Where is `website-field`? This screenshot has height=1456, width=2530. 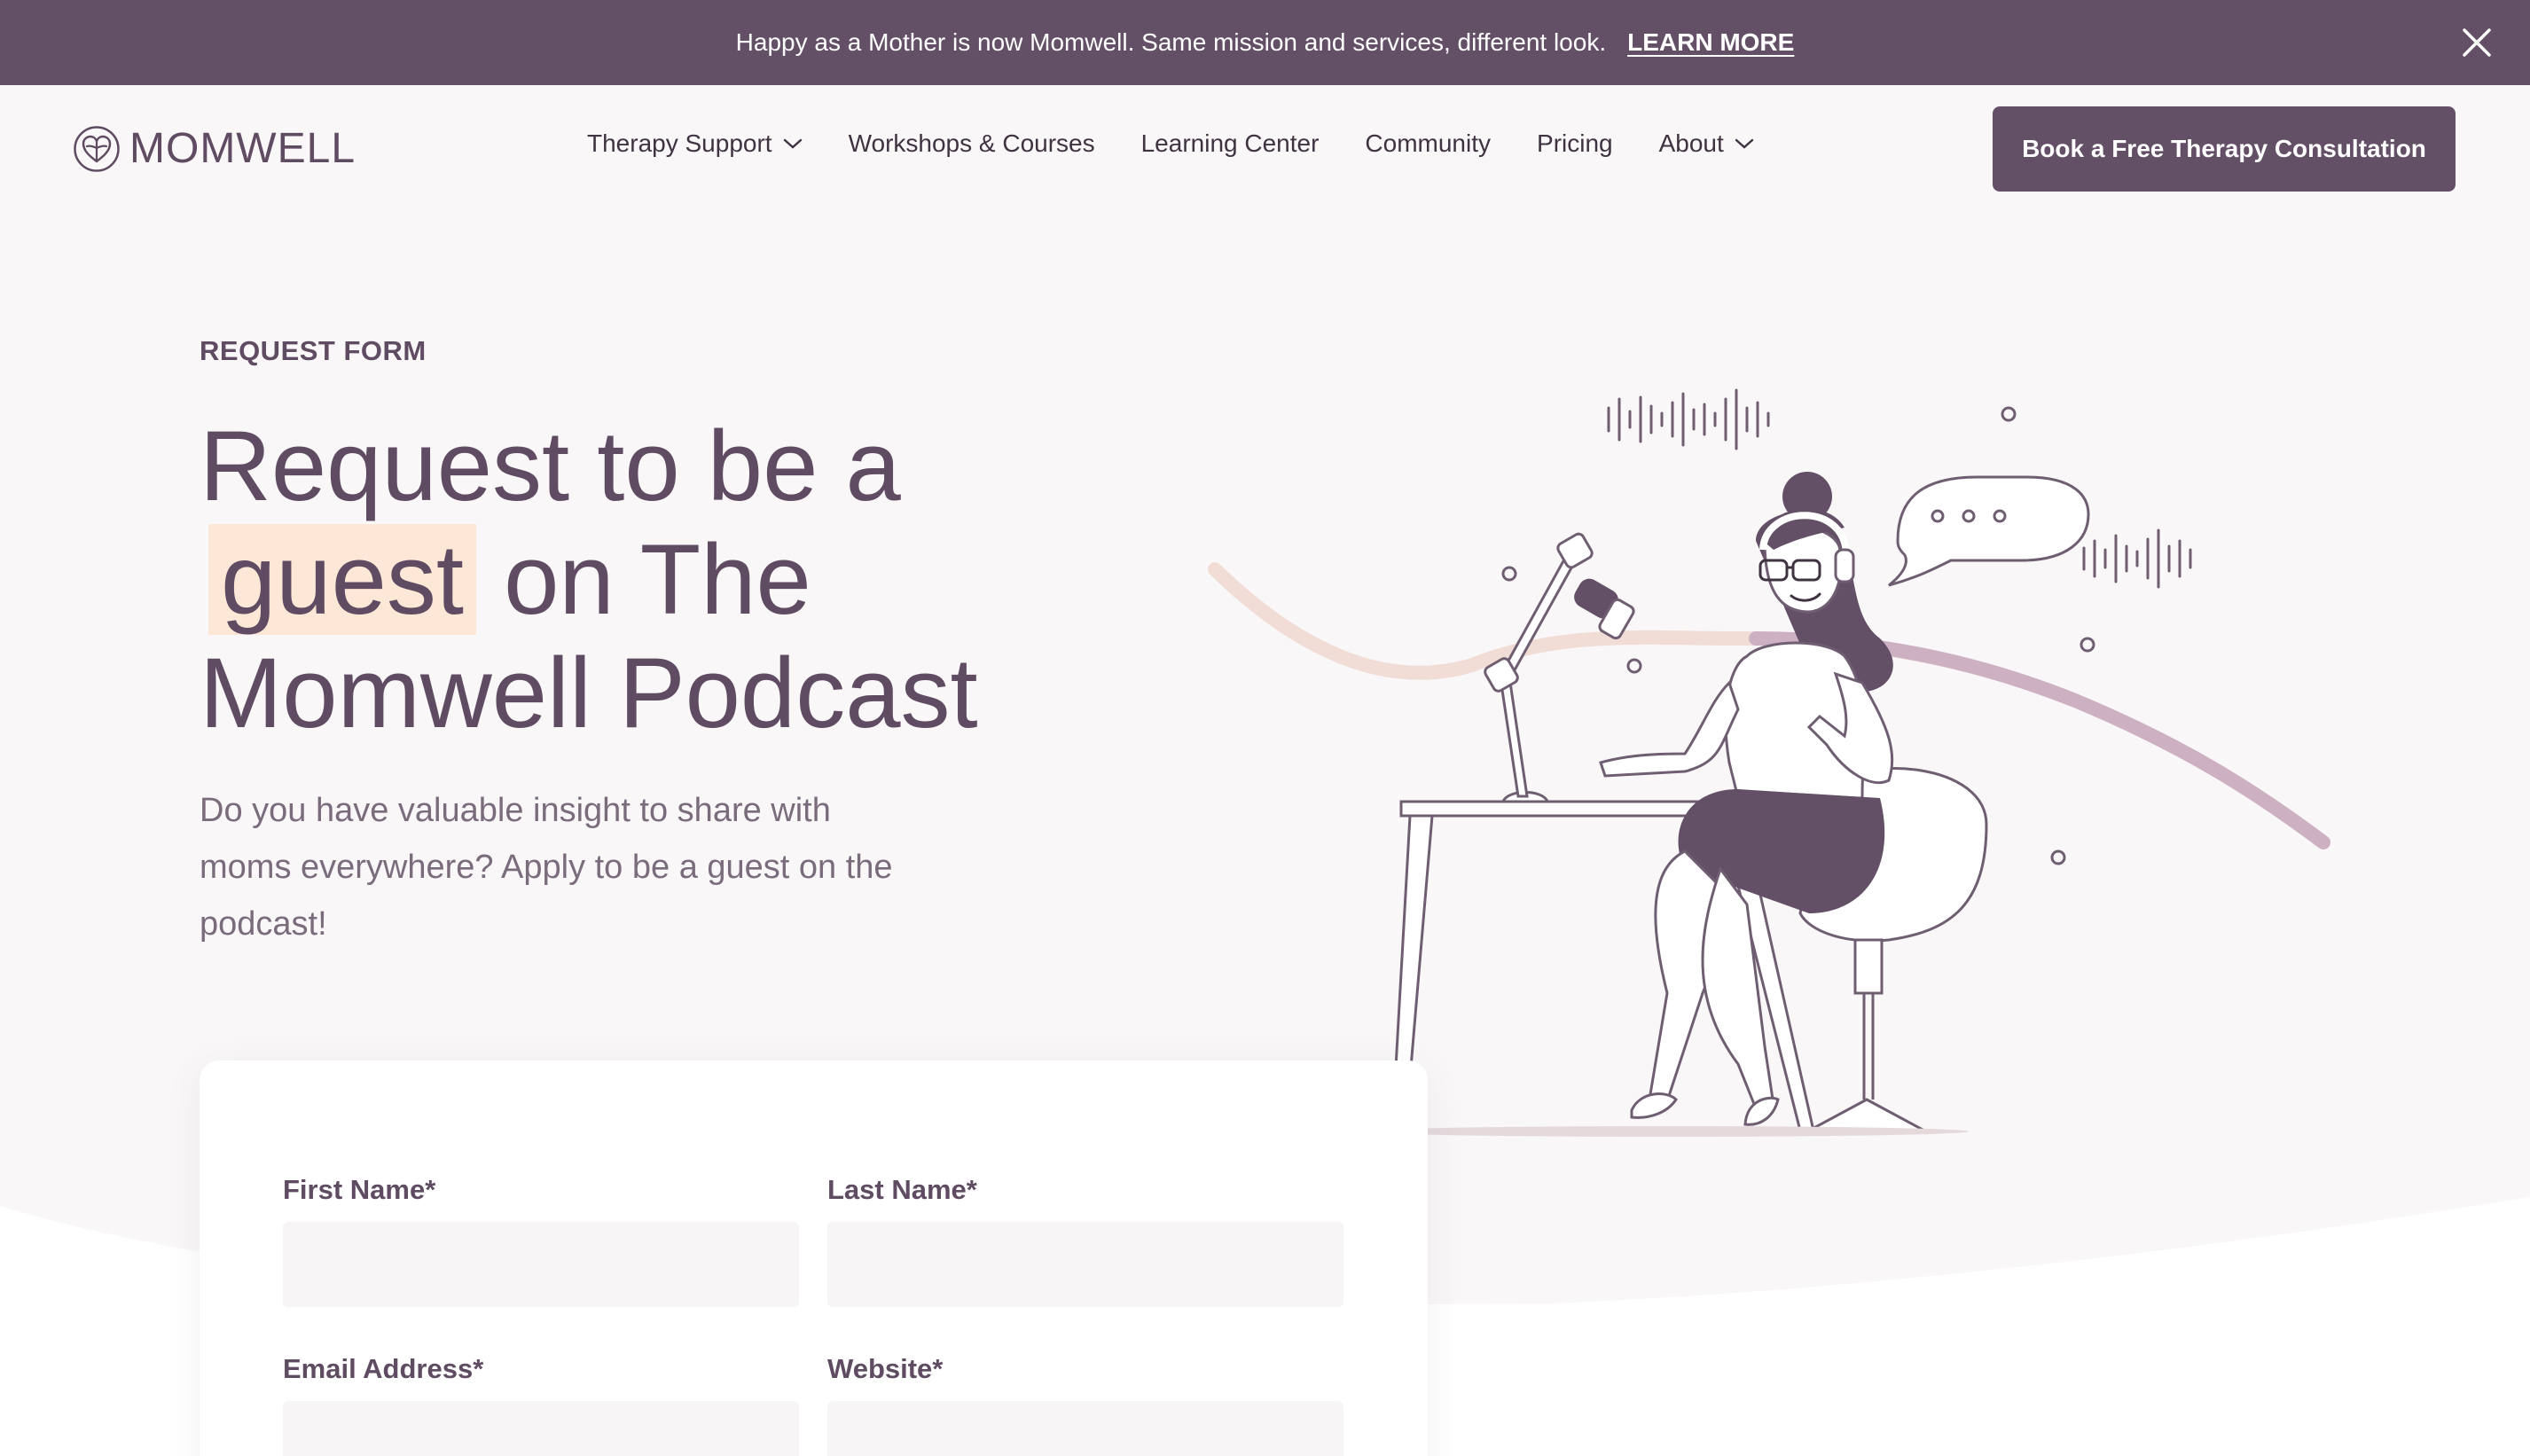 website-field is located at coordinates (1085, 1428).